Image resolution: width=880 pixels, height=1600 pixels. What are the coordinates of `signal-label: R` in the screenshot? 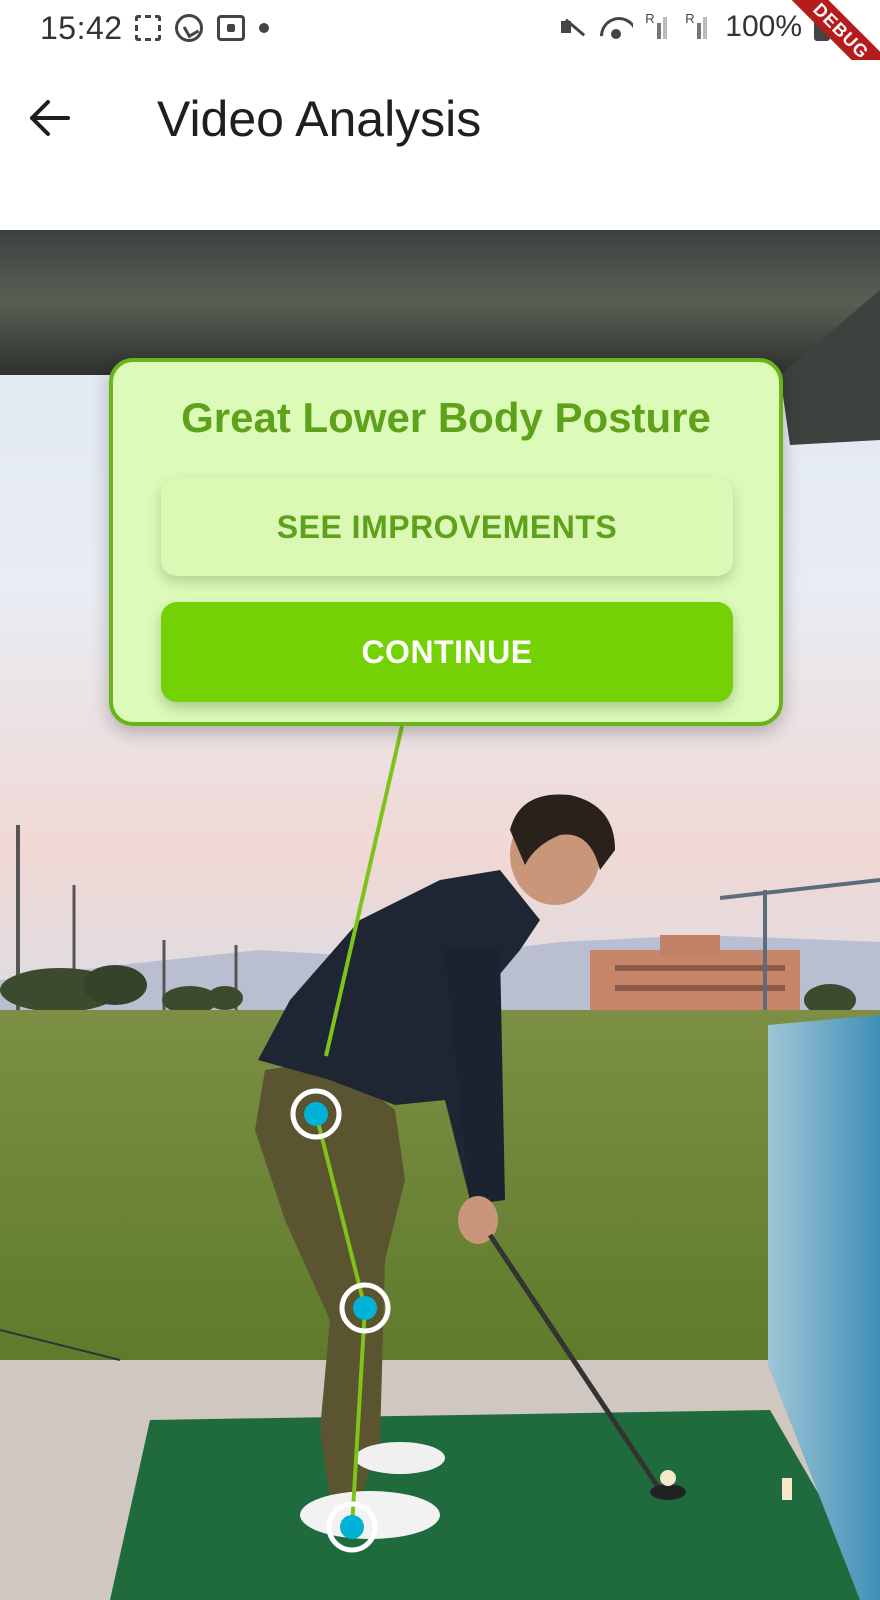 It's located at (650, 18).